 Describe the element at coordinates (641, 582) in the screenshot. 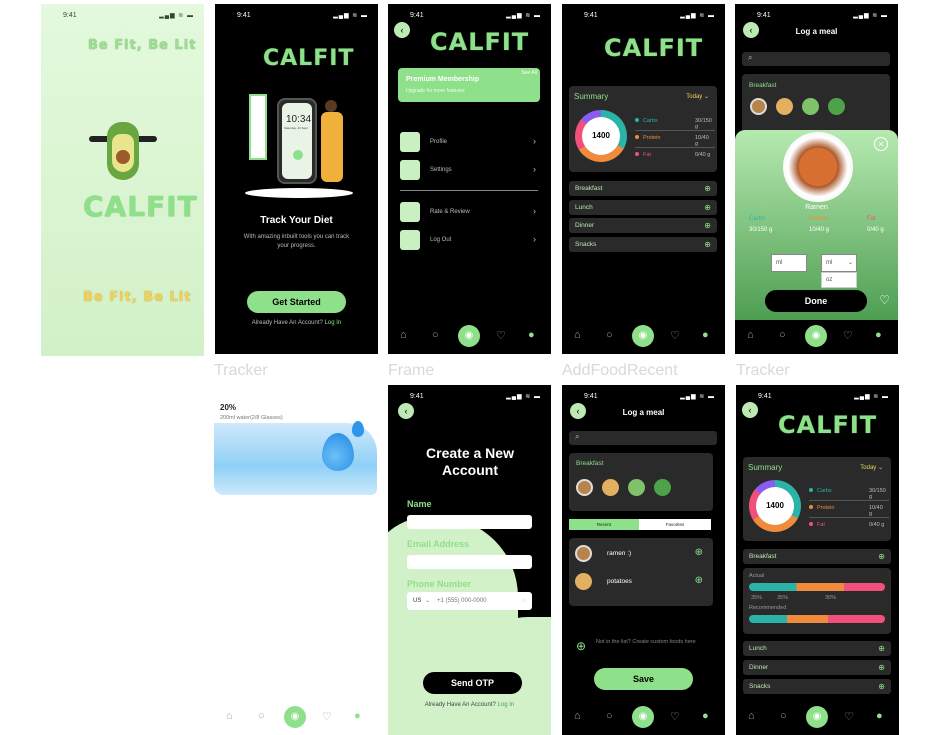

I see `list-item: potatoes ⊕` at that location.